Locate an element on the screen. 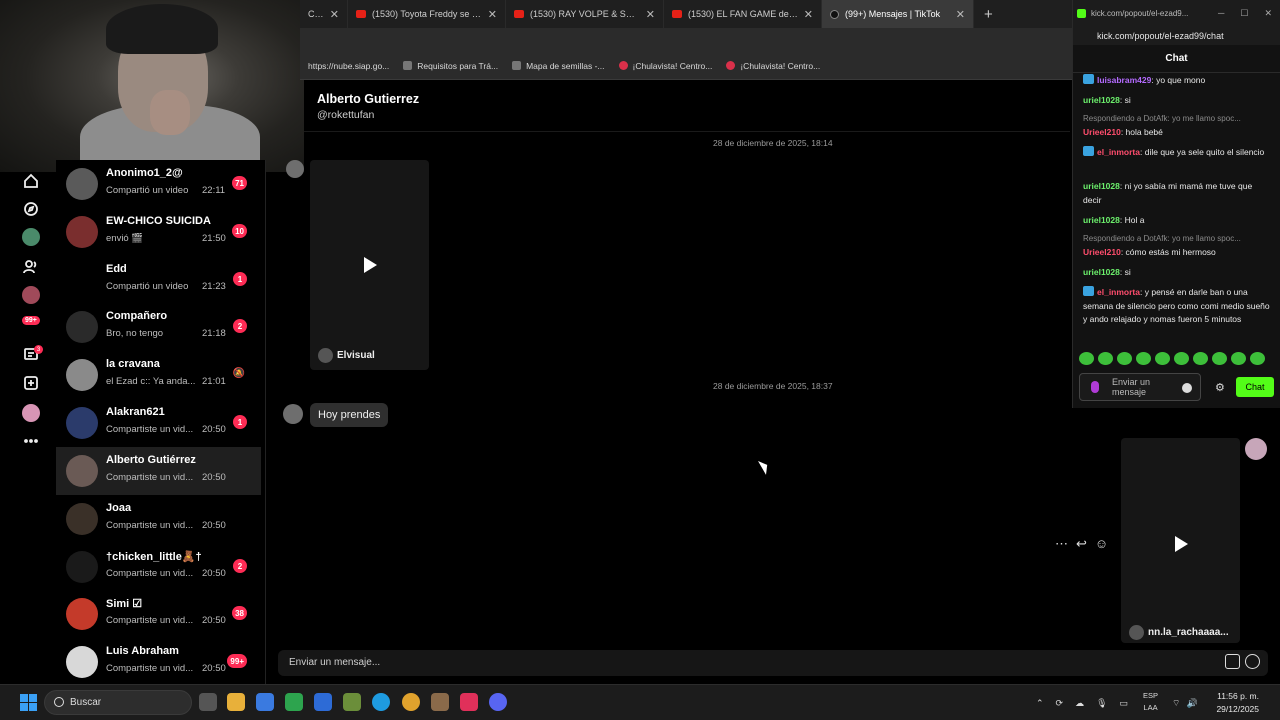  more-icon: ⋯ is located at coordinates (1061, 544).